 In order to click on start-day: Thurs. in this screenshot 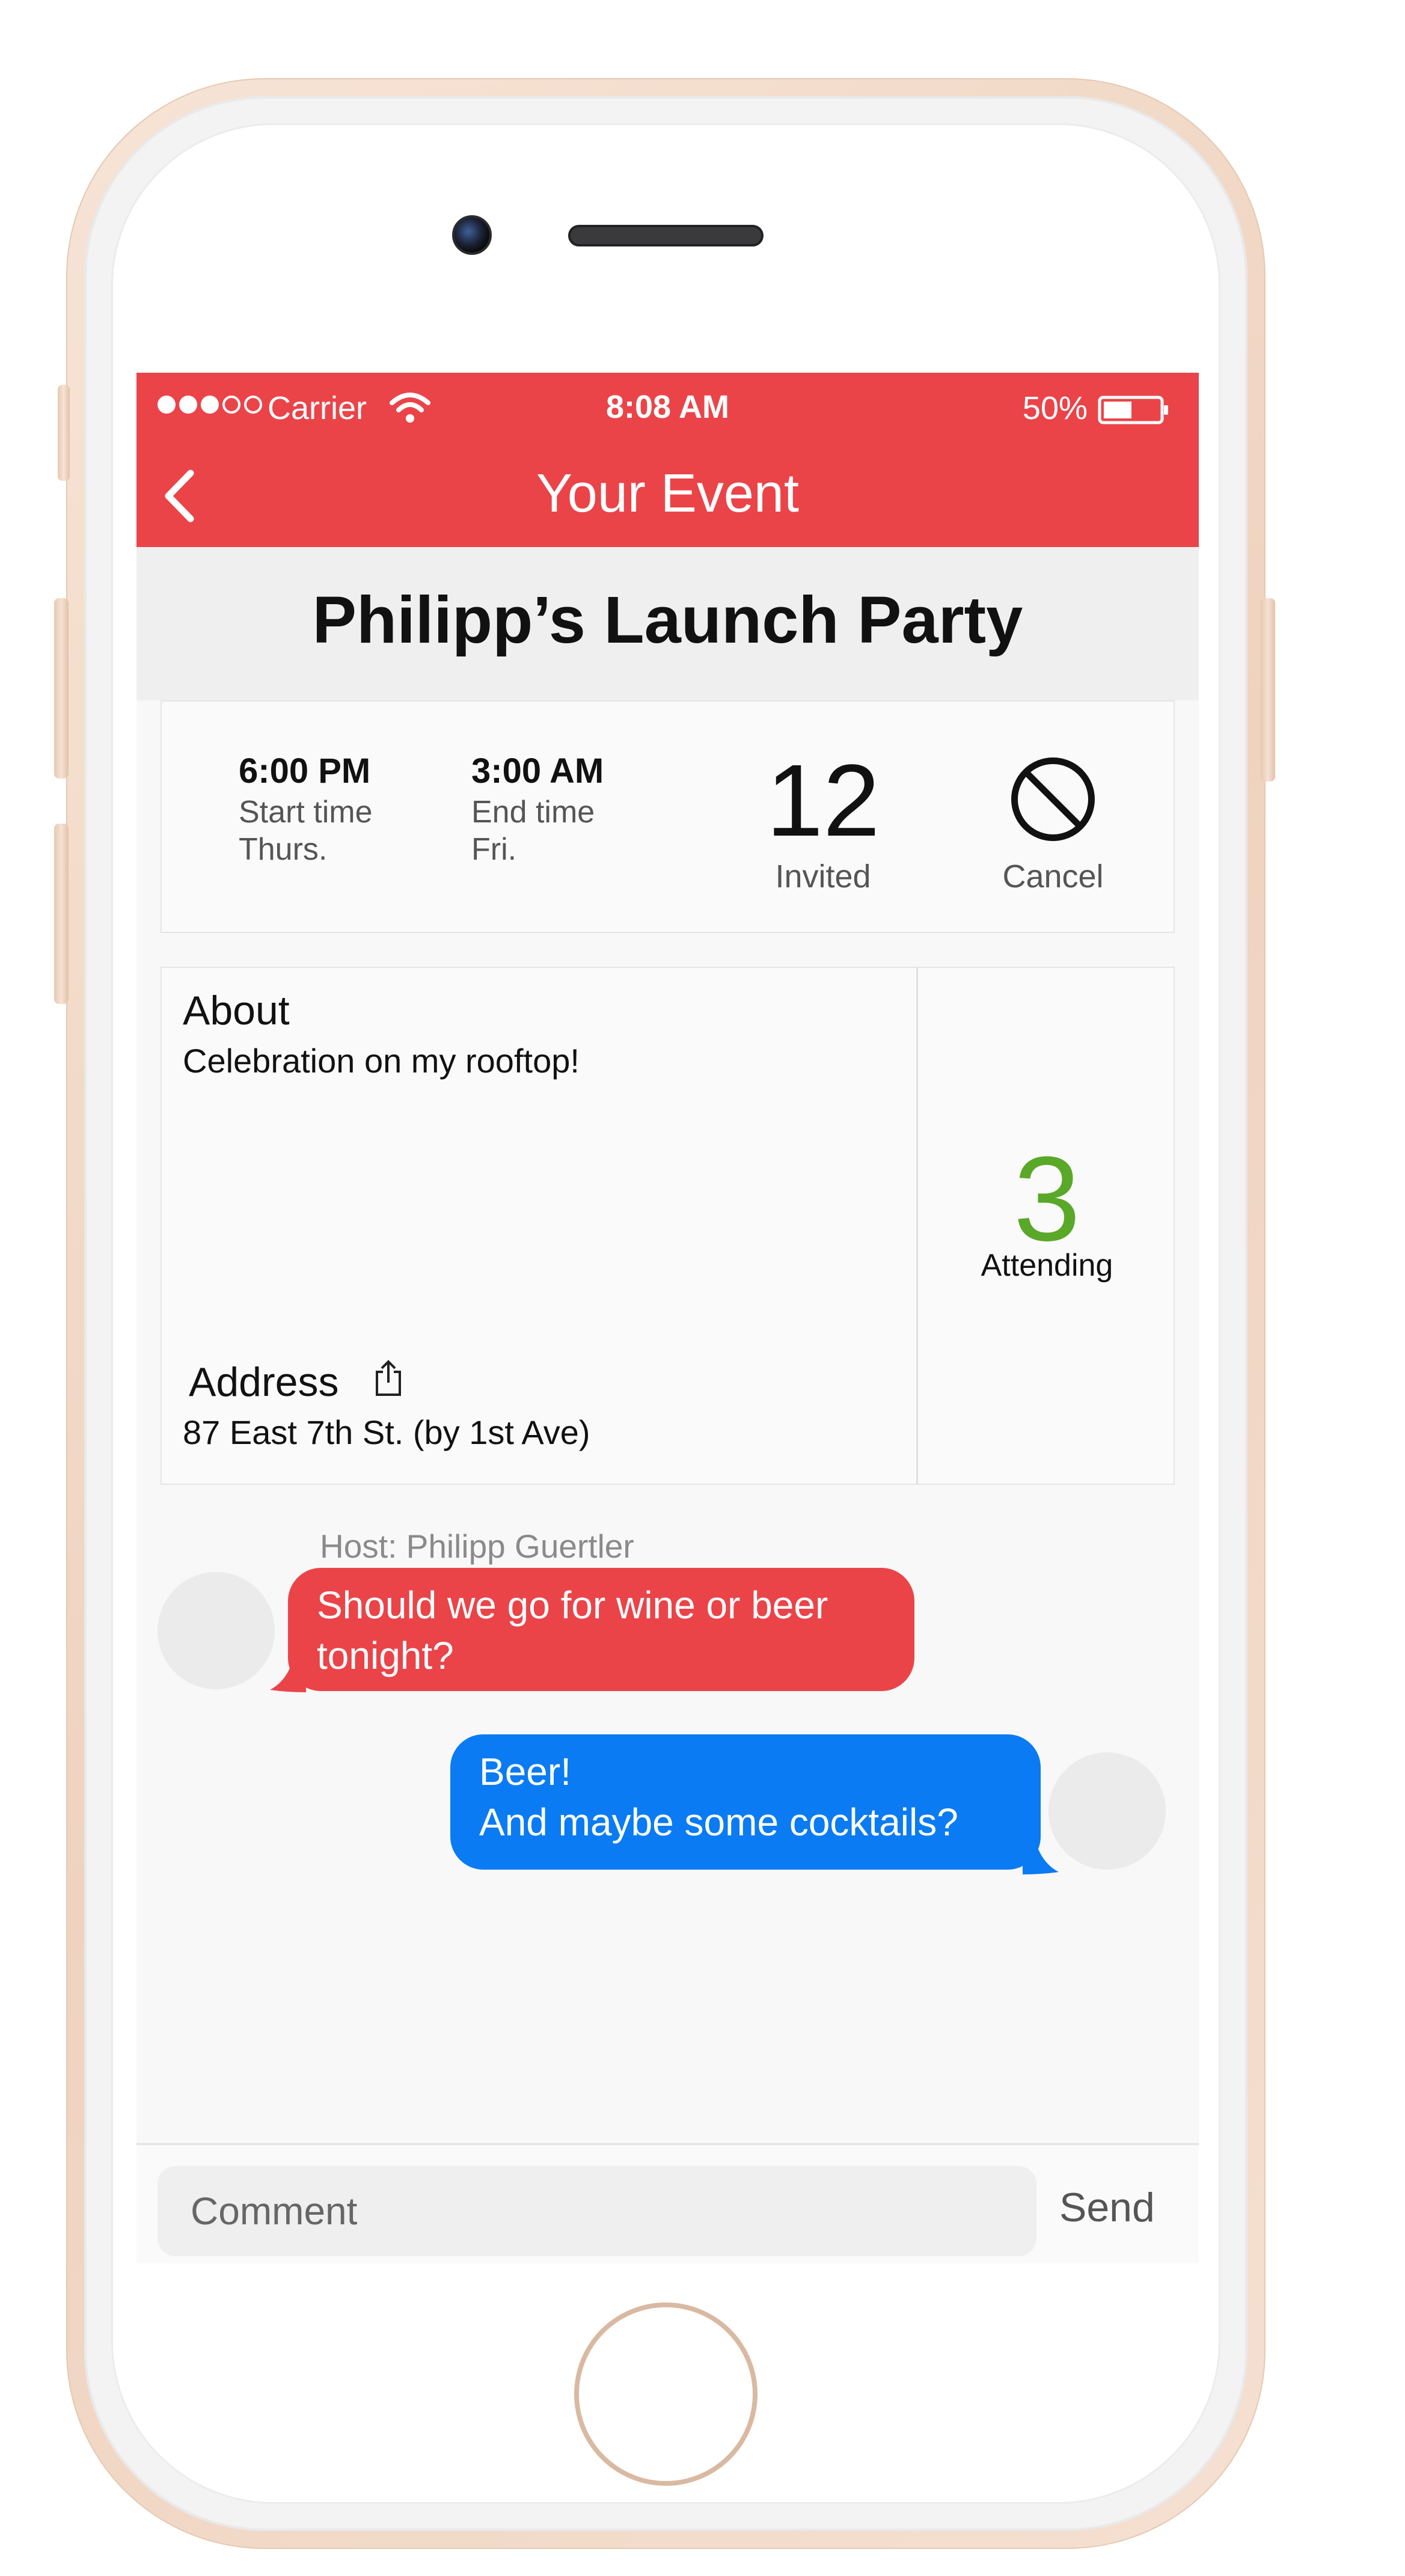, I will do `click(283, 849)`.